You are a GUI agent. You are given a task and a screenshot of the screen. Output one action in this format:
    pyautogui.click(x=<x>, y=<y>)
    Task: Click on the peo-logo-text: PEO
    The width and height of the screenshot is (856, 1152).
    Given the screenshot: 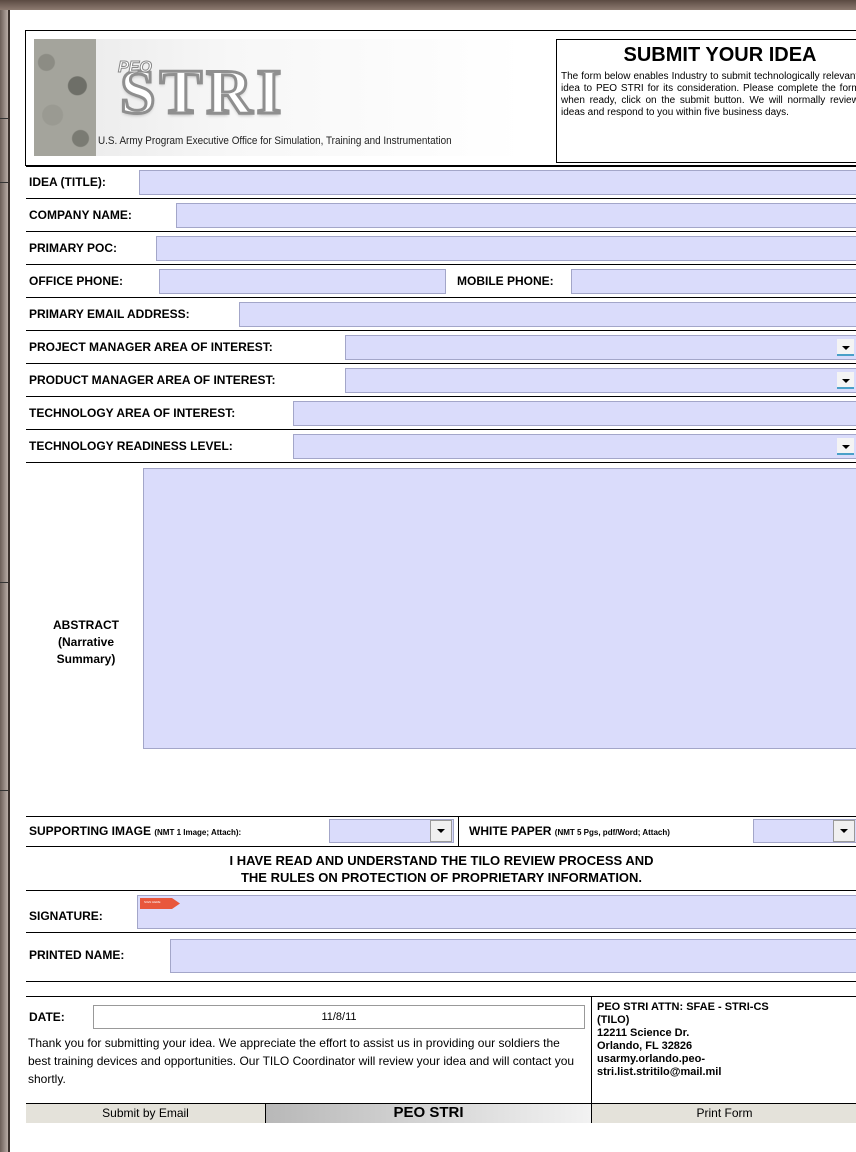 What is the action you would take?
    pyautogui.click(x=135, y=68)
    